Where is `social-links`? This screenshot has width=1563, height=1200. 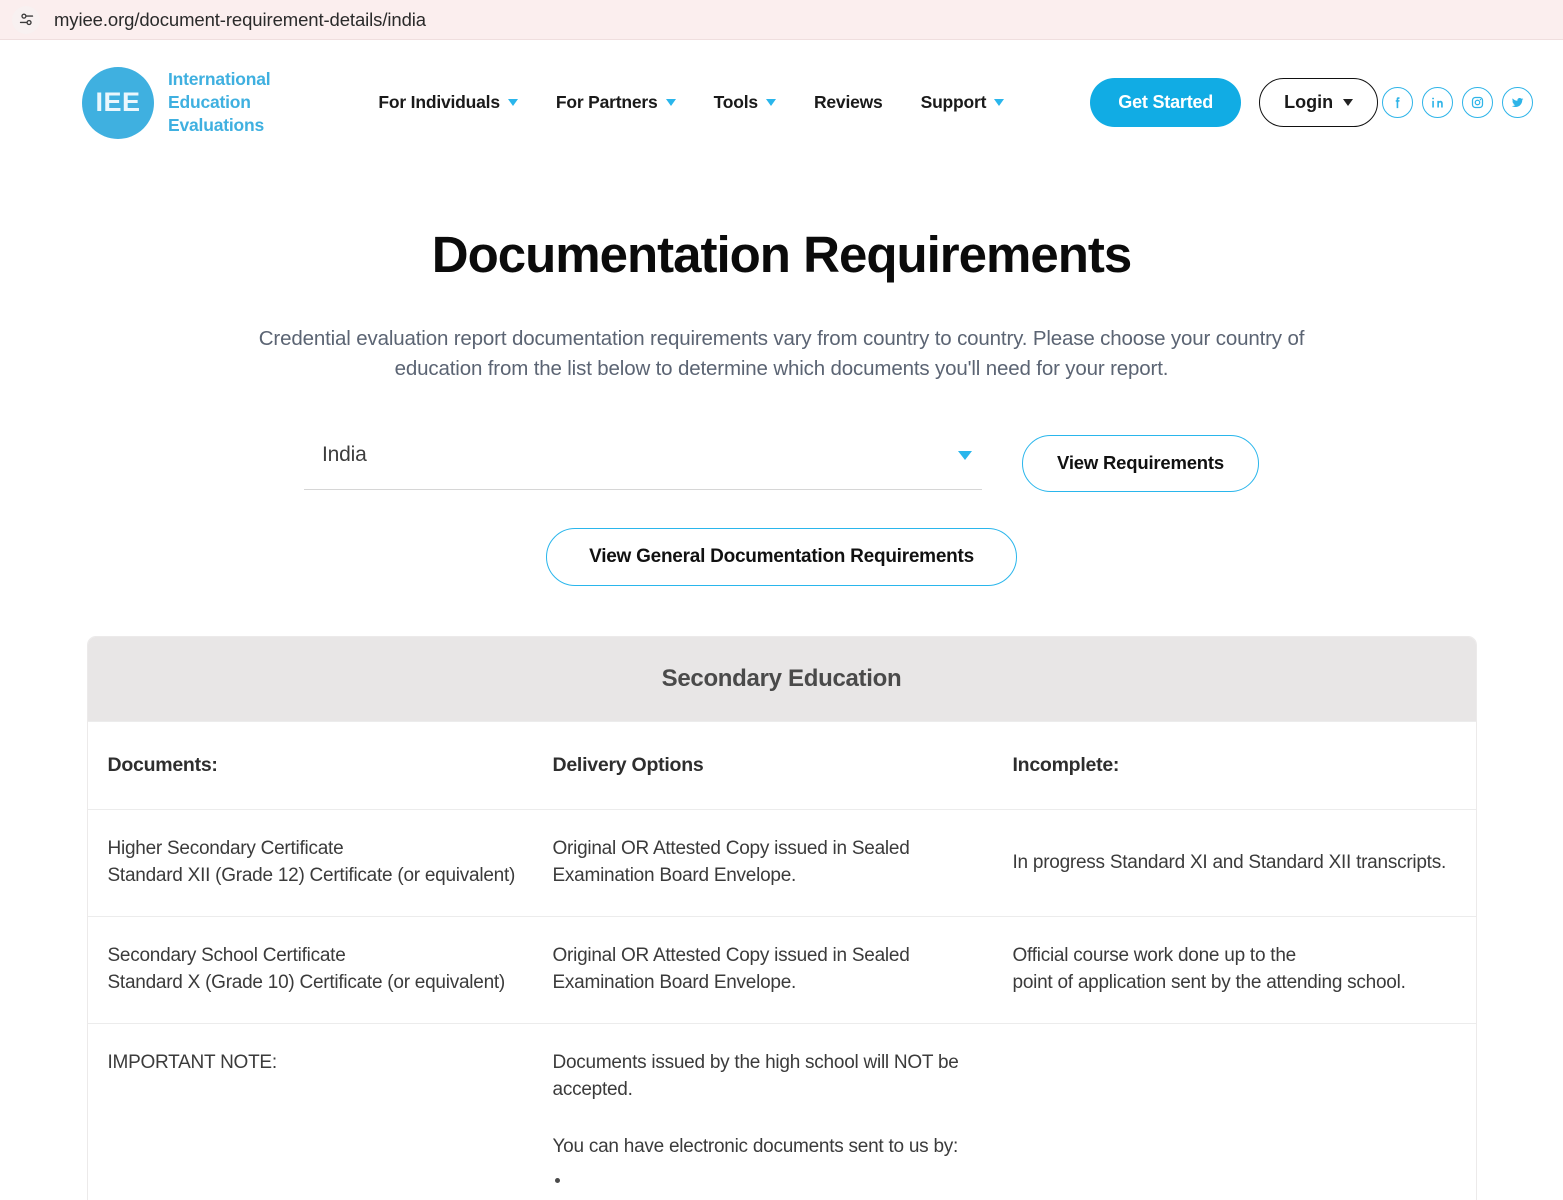
social-links is located at coordinates (1457, 102).